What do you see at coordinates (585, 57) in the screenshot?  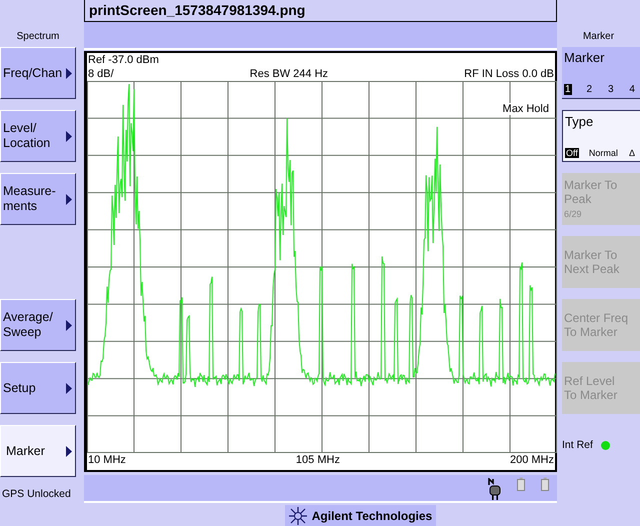 I see `softkey-label: Marker` at bounding box center [585, 57].